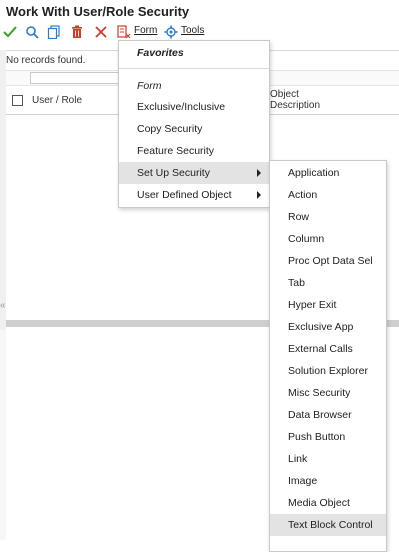 This screenshot has width=399, height=552. What do you see at coordinates (321, 327) in the screenshot?
I see `submenu-item-label: Exclusive App` at bounding box center [321, 327].